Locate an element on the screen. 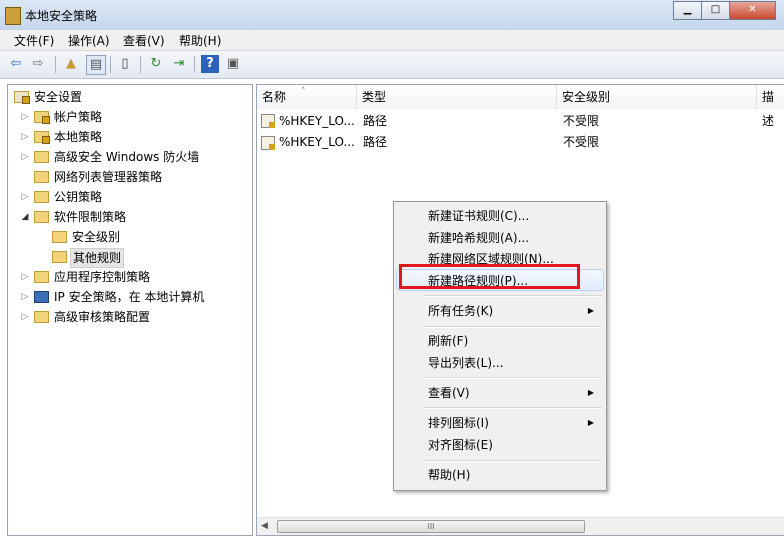 This screenshot has height=541, width=784. sort-ascending-icon: ˄ is located at coordinates (303, 92).